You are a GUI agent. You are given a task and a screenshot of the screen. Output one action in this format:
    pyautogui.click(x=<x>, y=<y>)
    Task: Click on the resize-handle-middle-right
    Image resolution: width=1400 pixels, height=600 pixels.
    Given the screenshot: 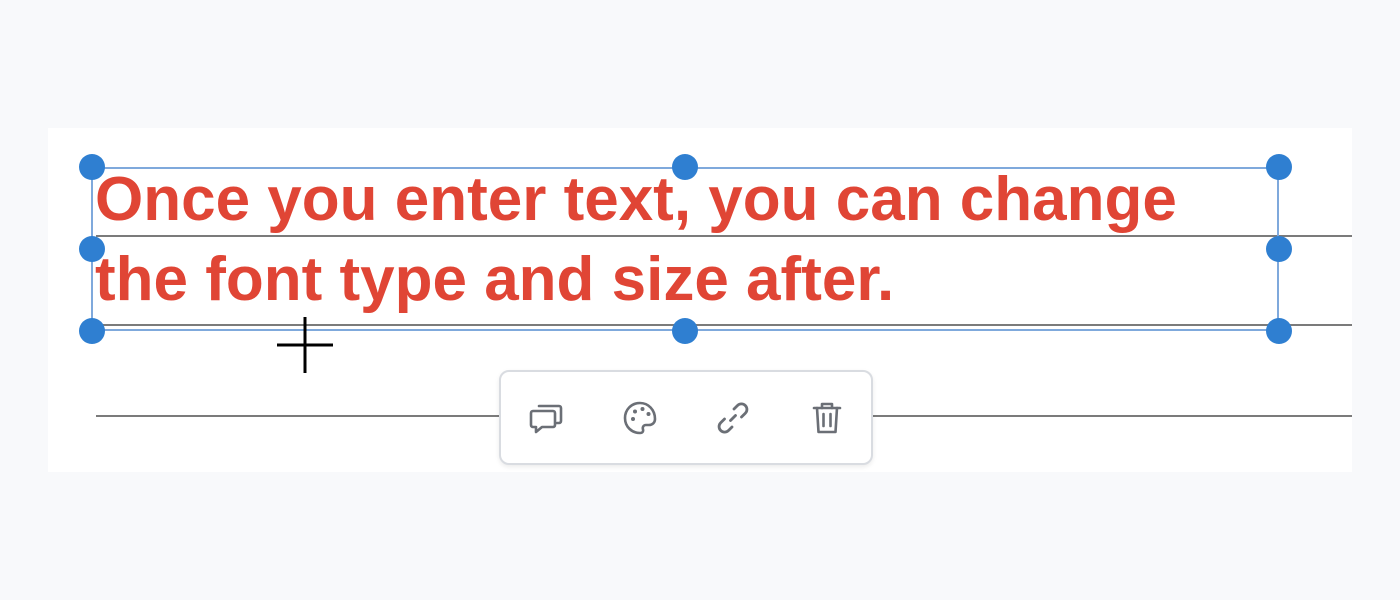 What is the action you would take?
    pyautogui.click(x=1279, y=249)
    